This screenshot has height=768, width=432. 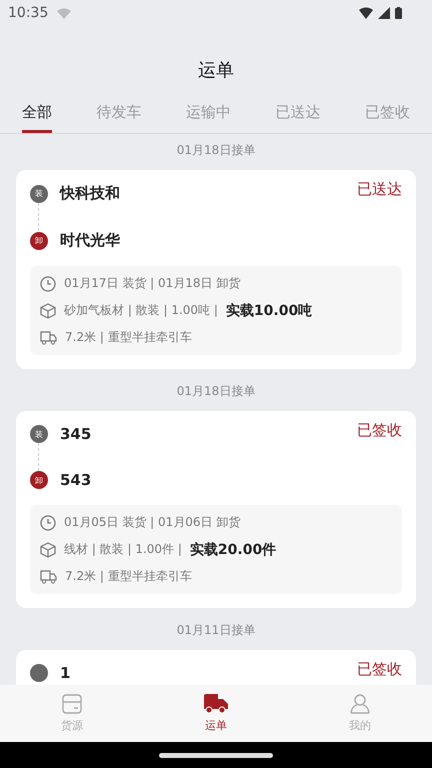 I want to click on nav-item: 运单, so click(x=216, y=713).